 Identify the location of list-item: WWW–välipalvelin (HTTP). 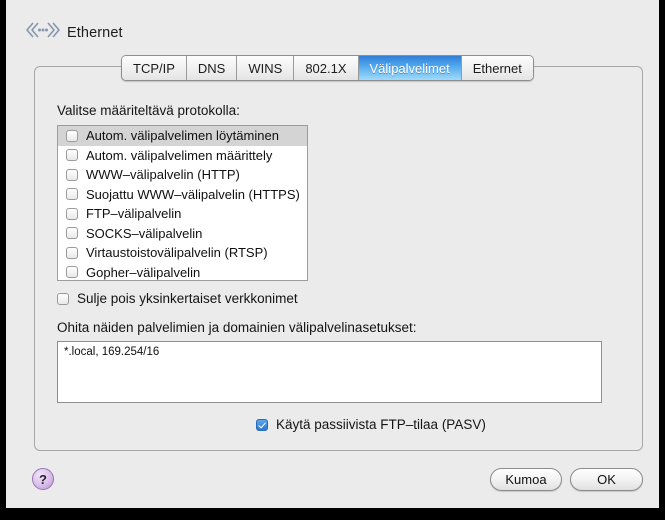
(182, 175).